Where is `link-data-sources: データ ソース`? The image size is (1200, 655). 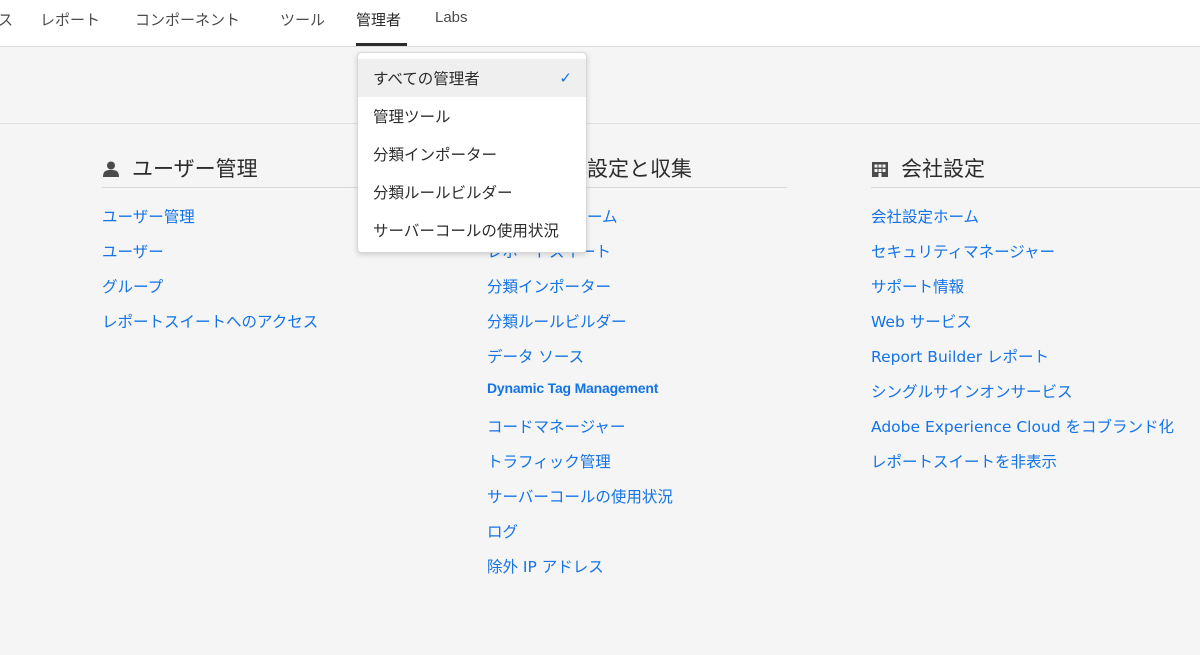
link-data-sources: データ ソース is located at coordinates (637, 362).